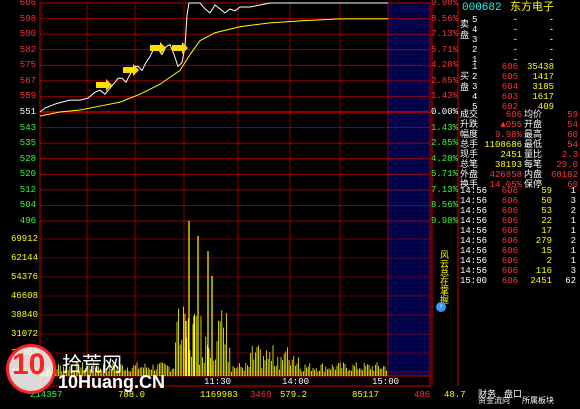 The height and width of the screenshot is (409, 580). What do you see at coordinates (24, 258) in the screenshot?
I see `volume-label: 62144` at bounding box center [24, 258].